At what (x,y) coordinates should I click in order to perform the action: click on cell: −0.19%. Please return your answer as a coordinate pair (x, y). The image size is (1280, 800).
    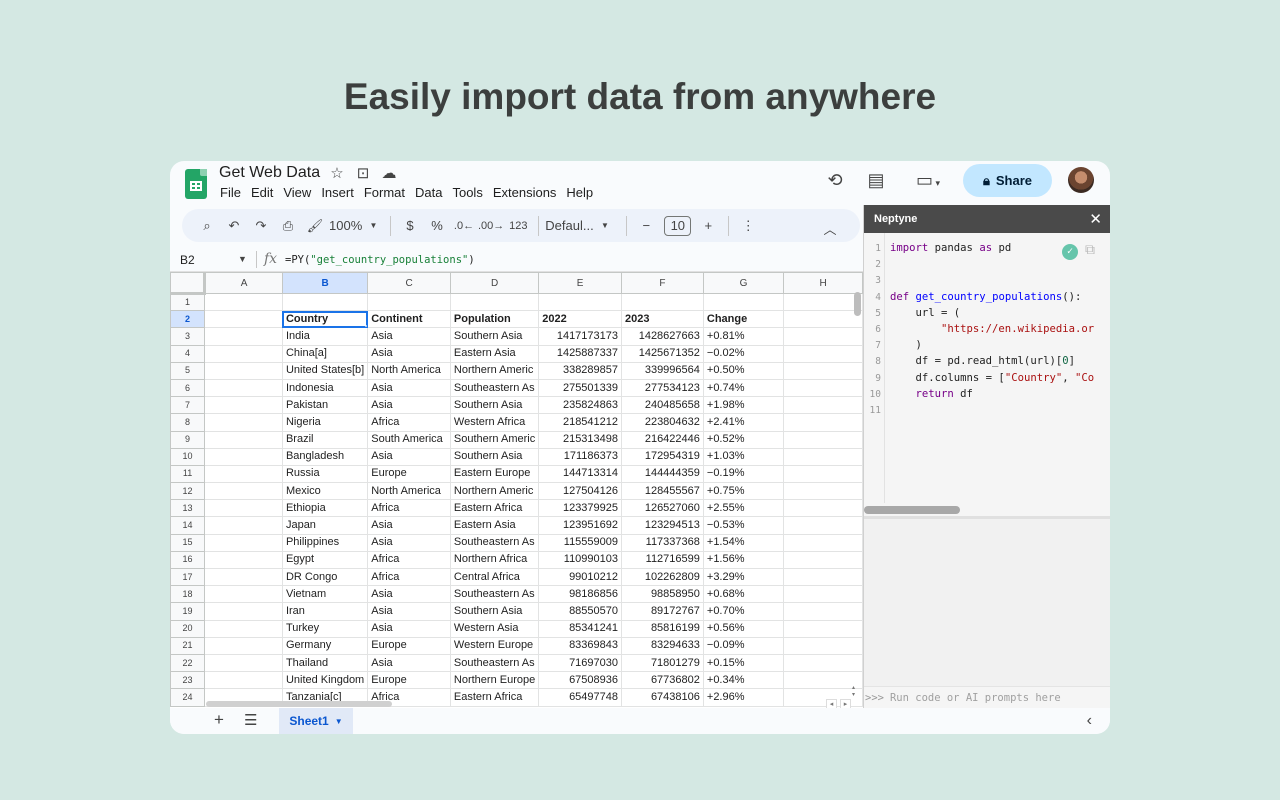
    Looking at the image, I should click on (743, 474).